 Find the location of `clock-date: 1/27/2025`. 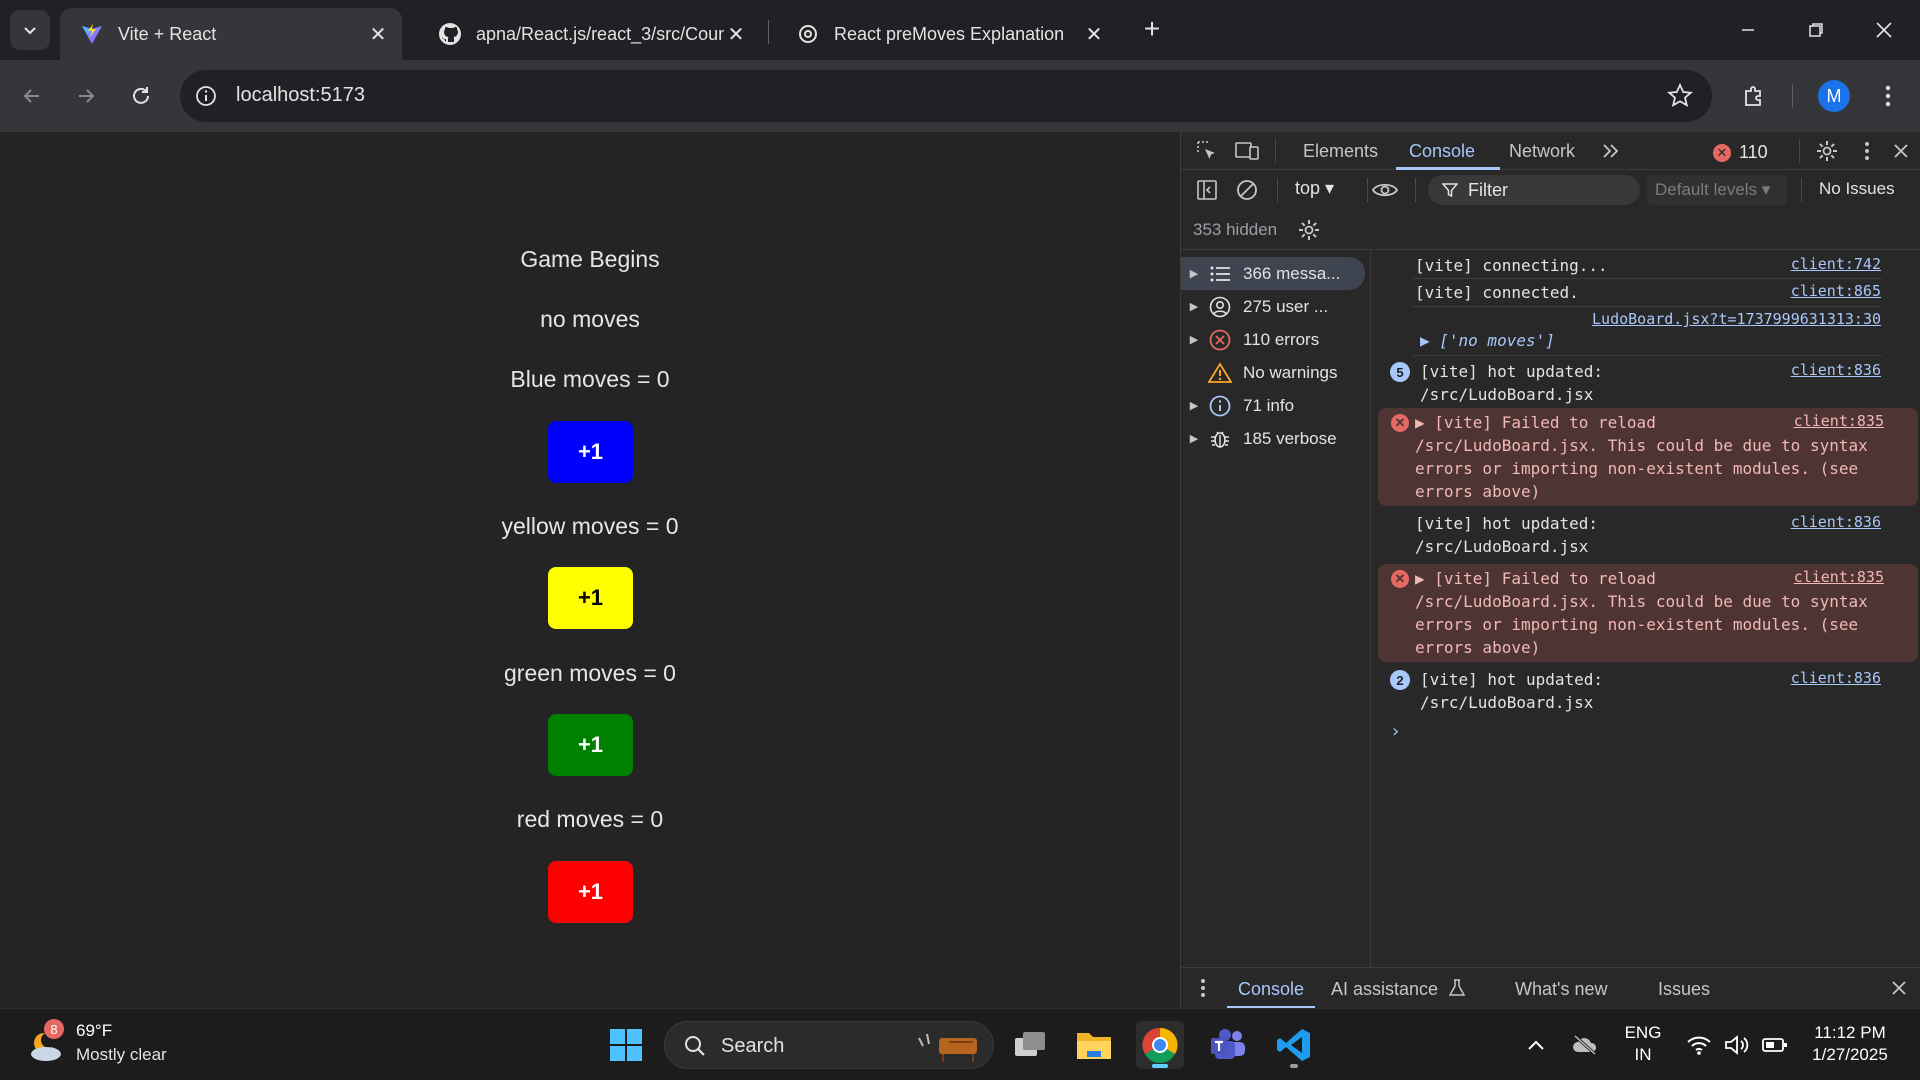

clock-date: 1/27/2025 is located at coordinates (1850, 1054).